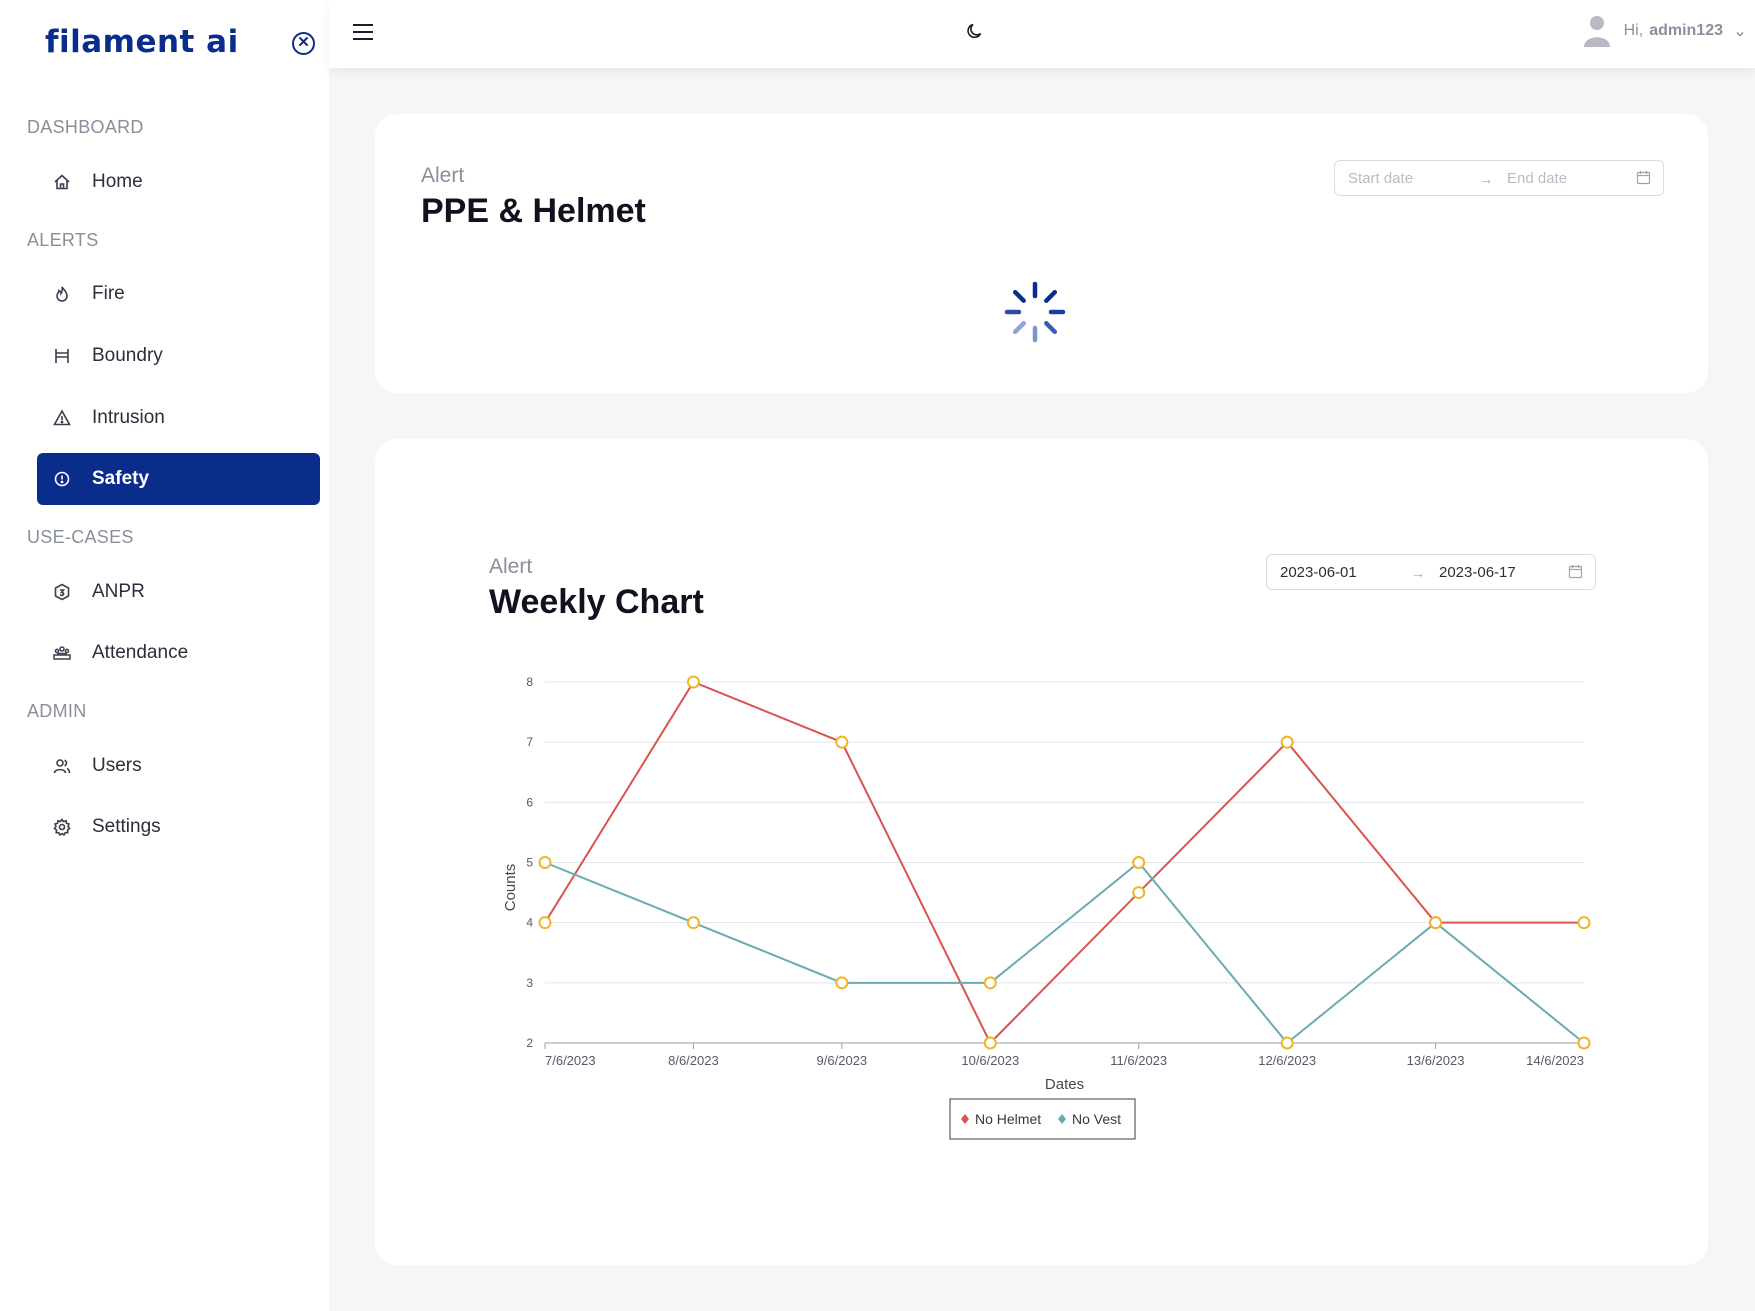  I want to click on start-date-input: Start date, so click(1380, 178).